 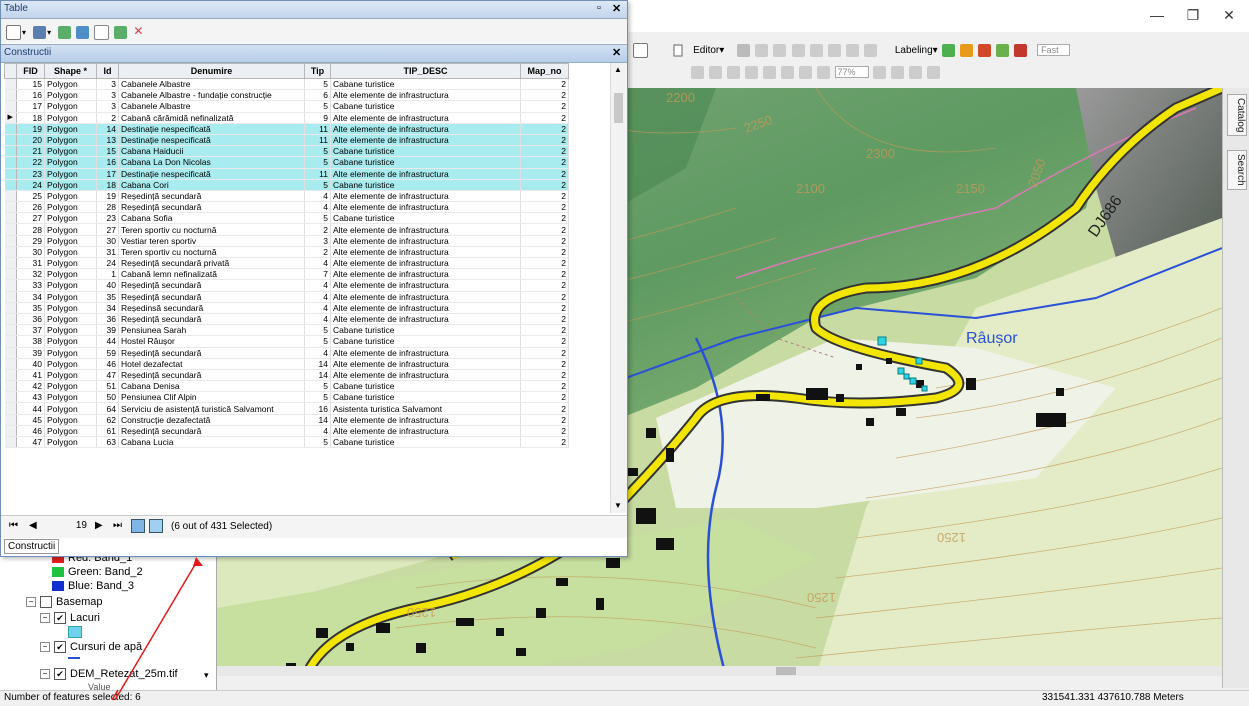 I want to click on denumire-cell: Cabana Sofia, so click(x=211, y=218).